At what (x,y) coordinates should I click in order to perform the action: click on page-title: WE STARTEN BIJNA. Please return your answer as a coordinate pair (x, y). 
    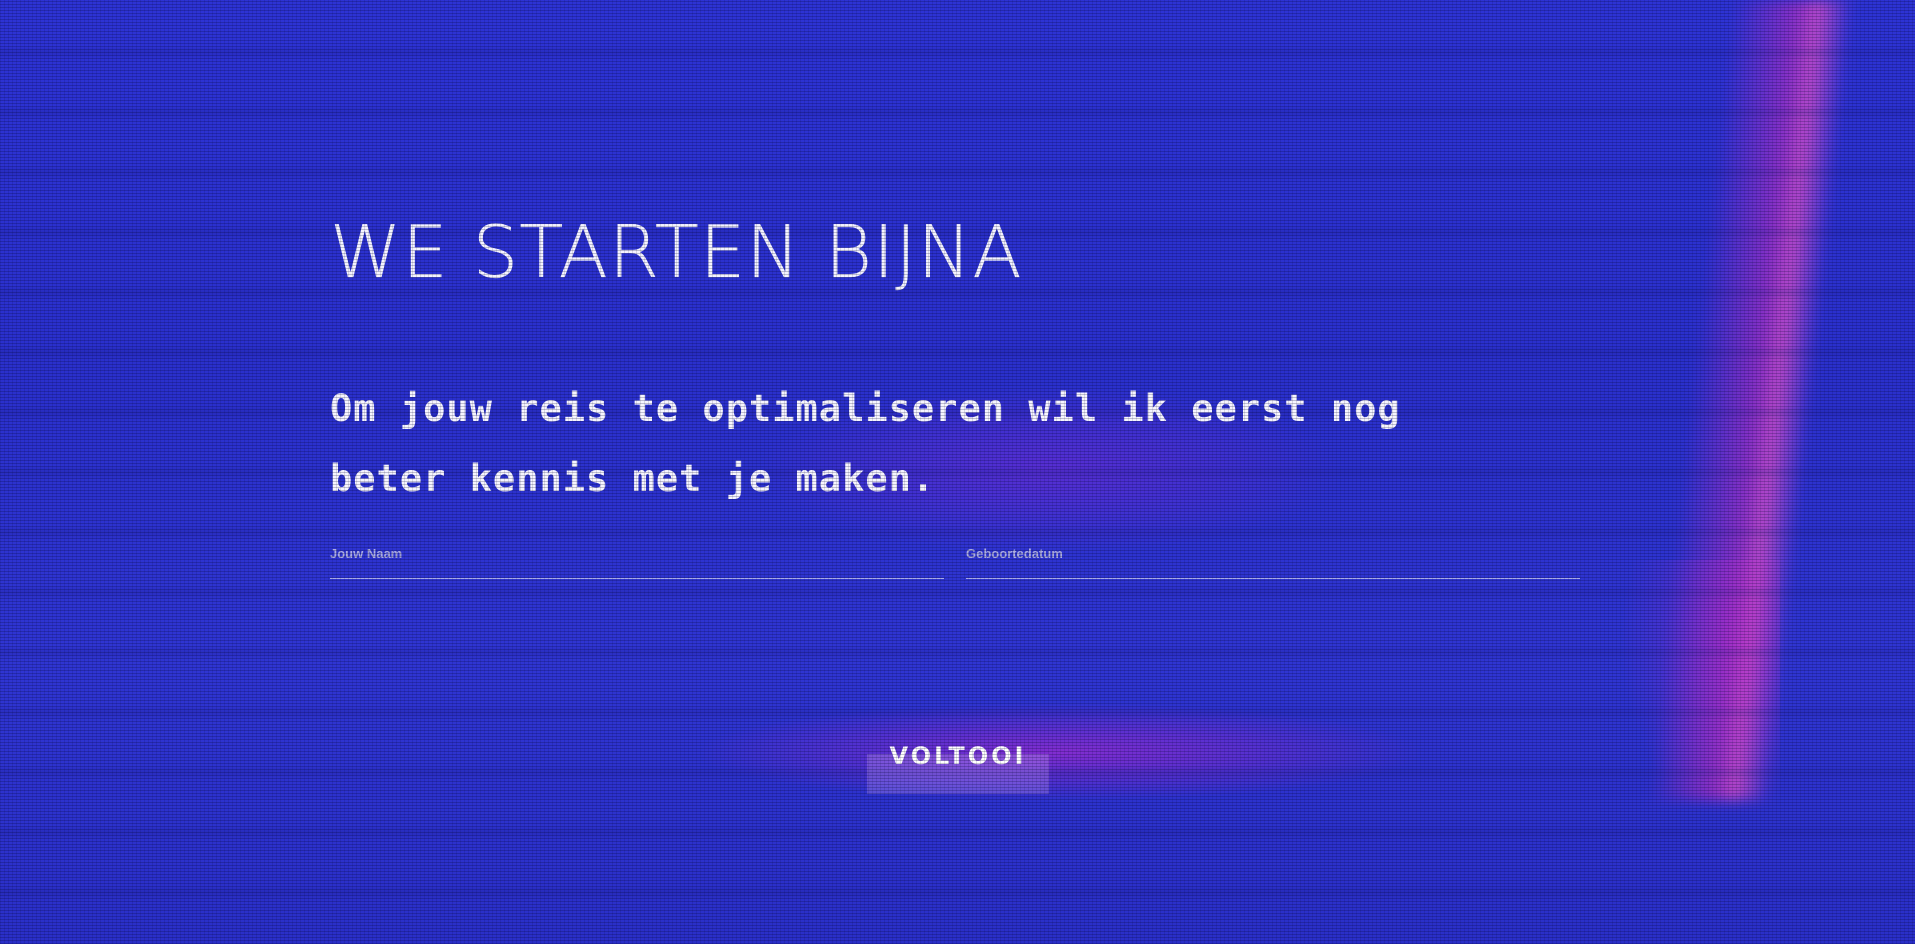
    Looking at the image, I should click on (676, 252).